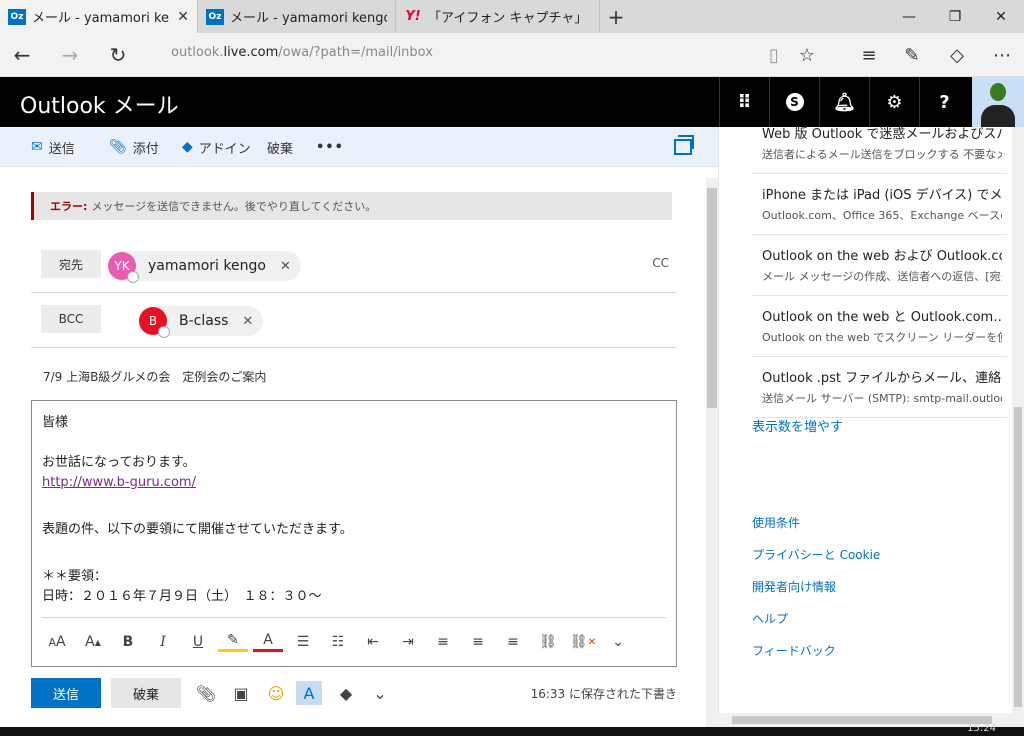 This screenshot has height=736, width=1024. I want to click on footer-link-feedback: フィードバック, so click(794, 650).